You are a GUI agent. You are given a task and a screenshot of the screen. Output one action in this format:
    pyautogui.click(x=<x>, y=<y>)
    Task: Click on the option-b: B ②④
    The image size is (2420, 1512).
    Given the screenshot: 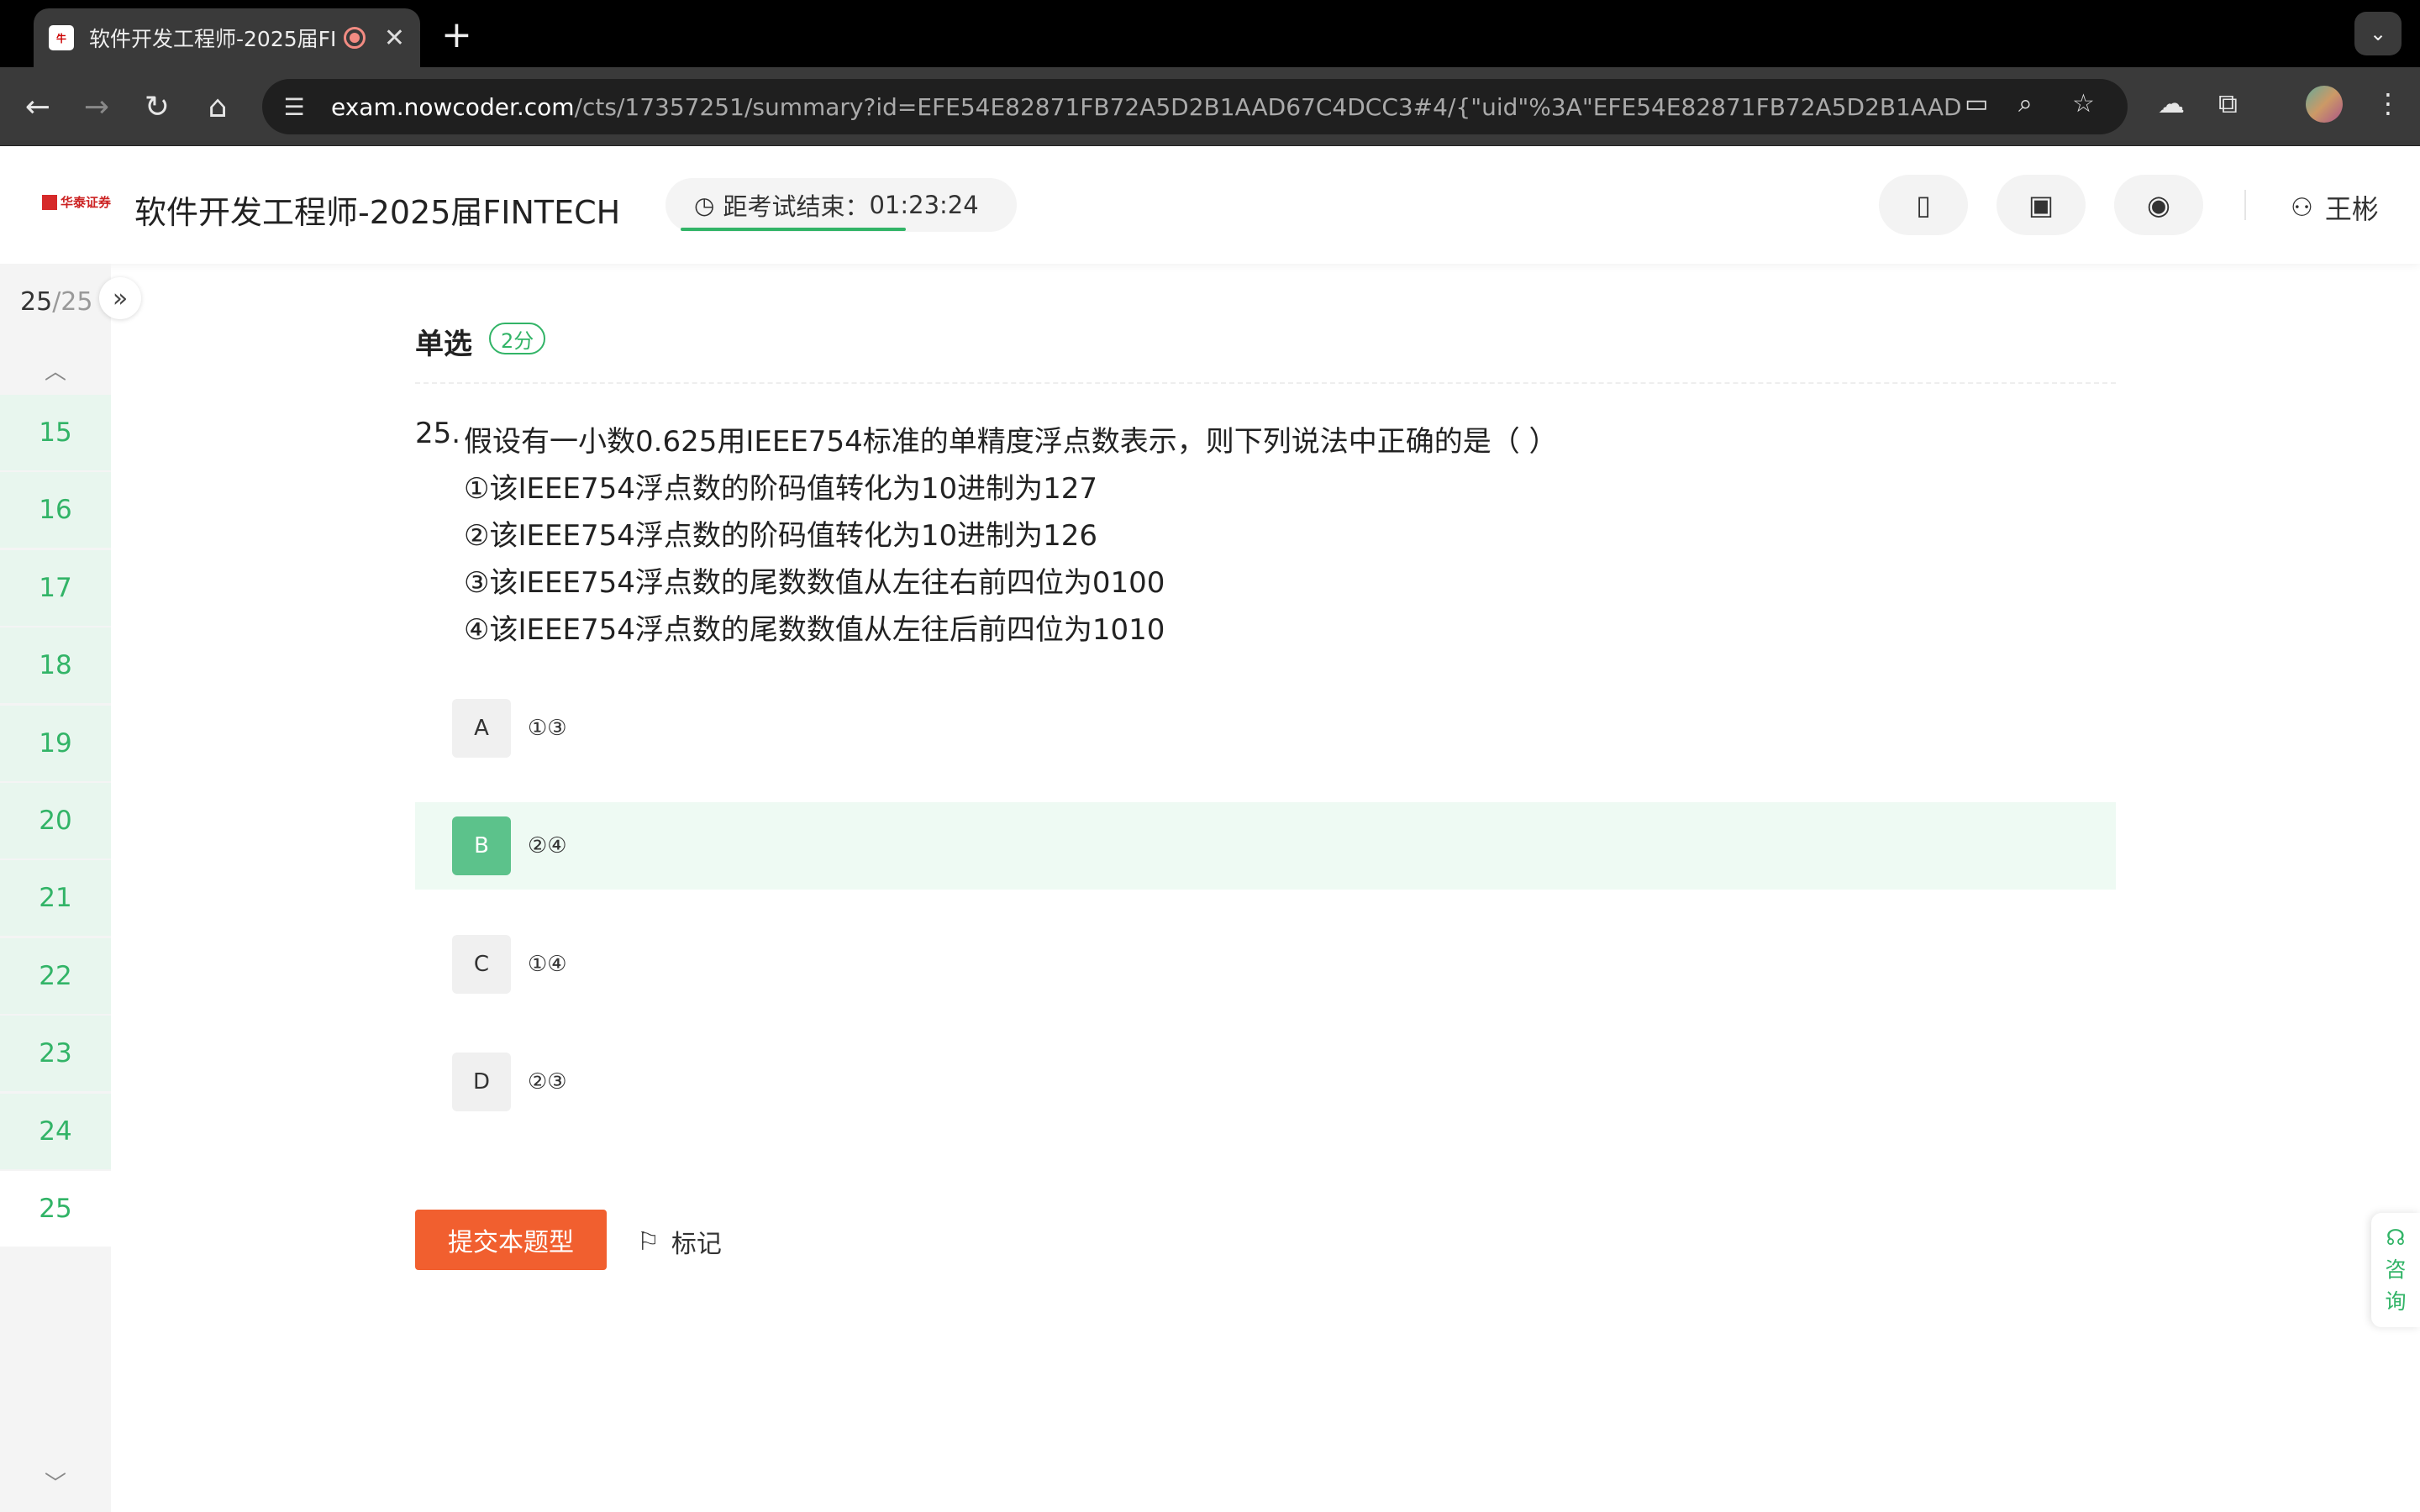 What is the action you would take?
    pyautogui.click(x=1265, y=846)
    